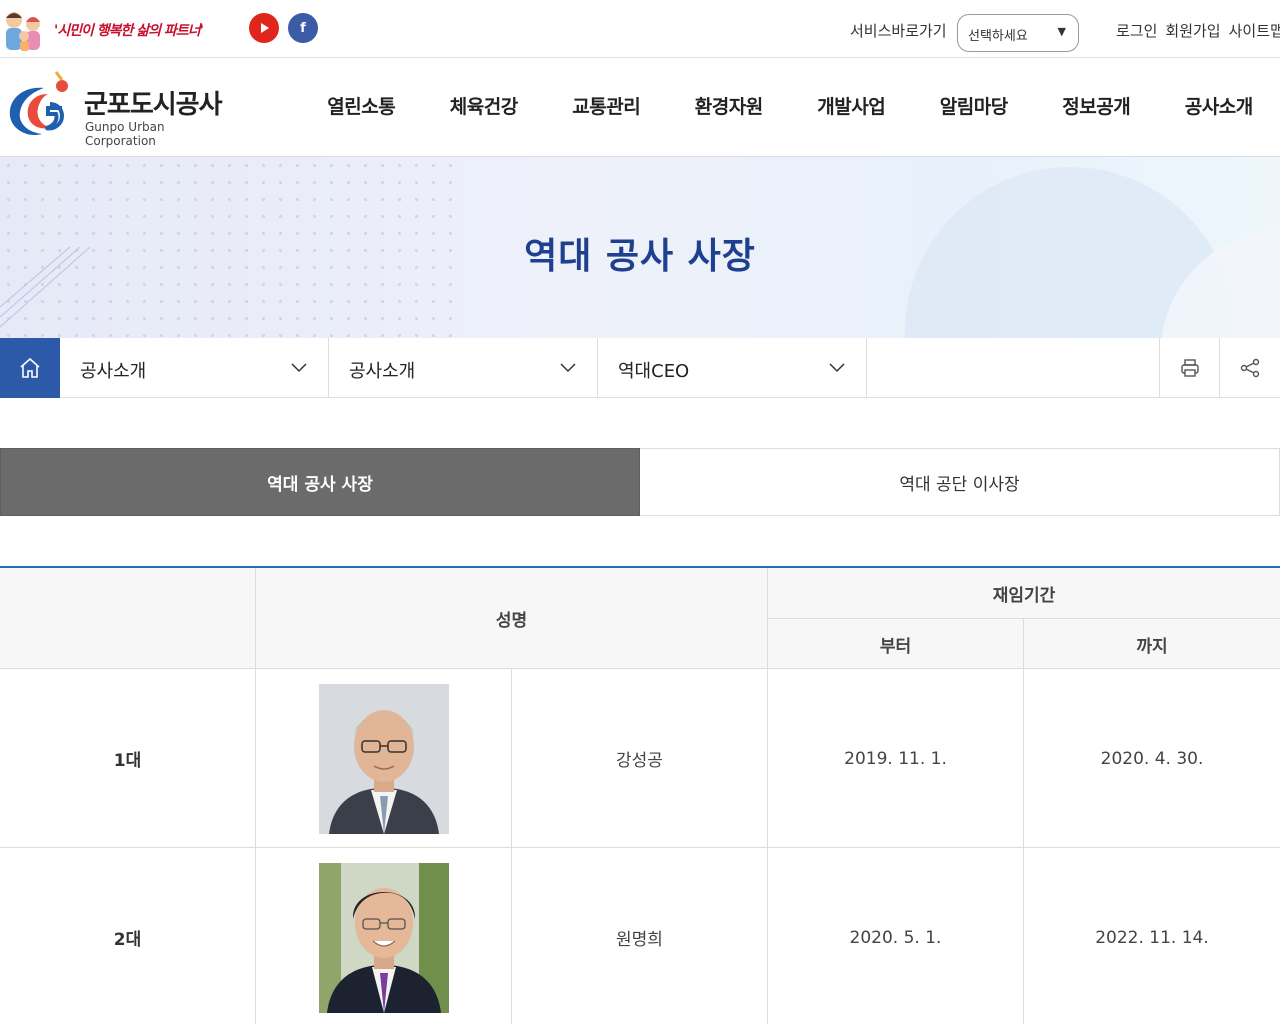 This screenshot has width=1280, height=1024. What do you see at coordinates (1152, 646) in the screenshot?
I see `header-to: 까지` at bounding box center [1152, 646].